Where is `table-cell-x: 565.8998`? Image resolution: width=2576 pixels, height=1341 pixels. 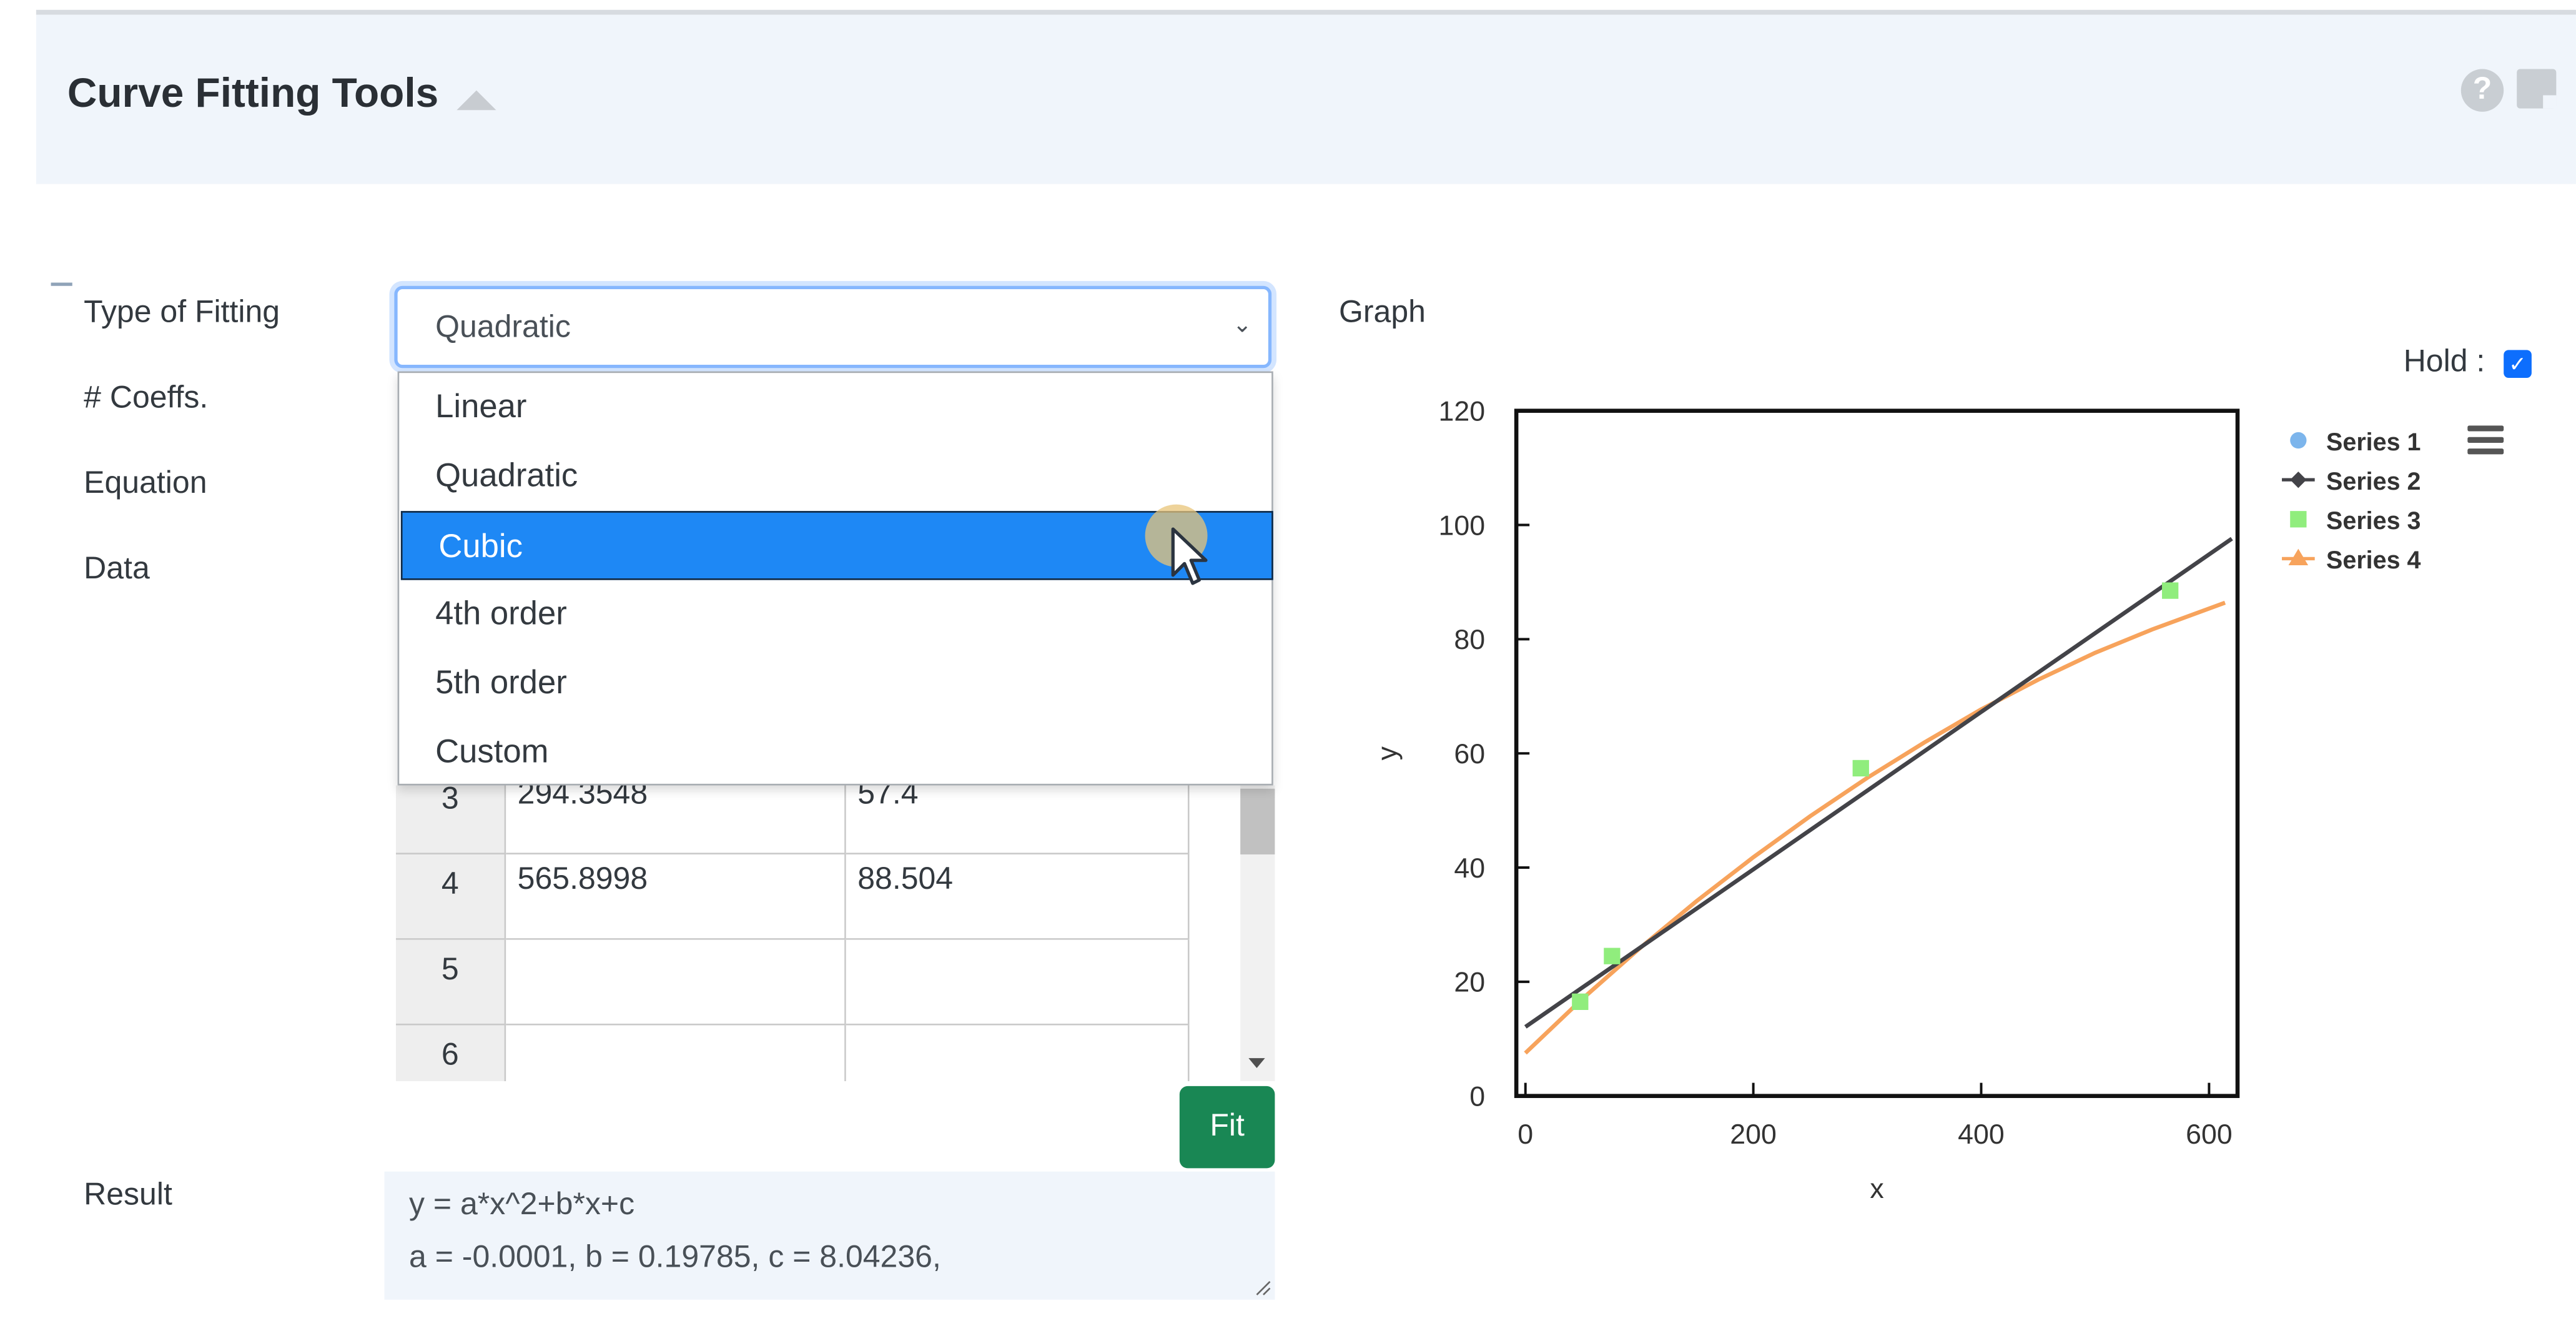 table-cell-x: 565.8998 is located at coordinates (676, 897).